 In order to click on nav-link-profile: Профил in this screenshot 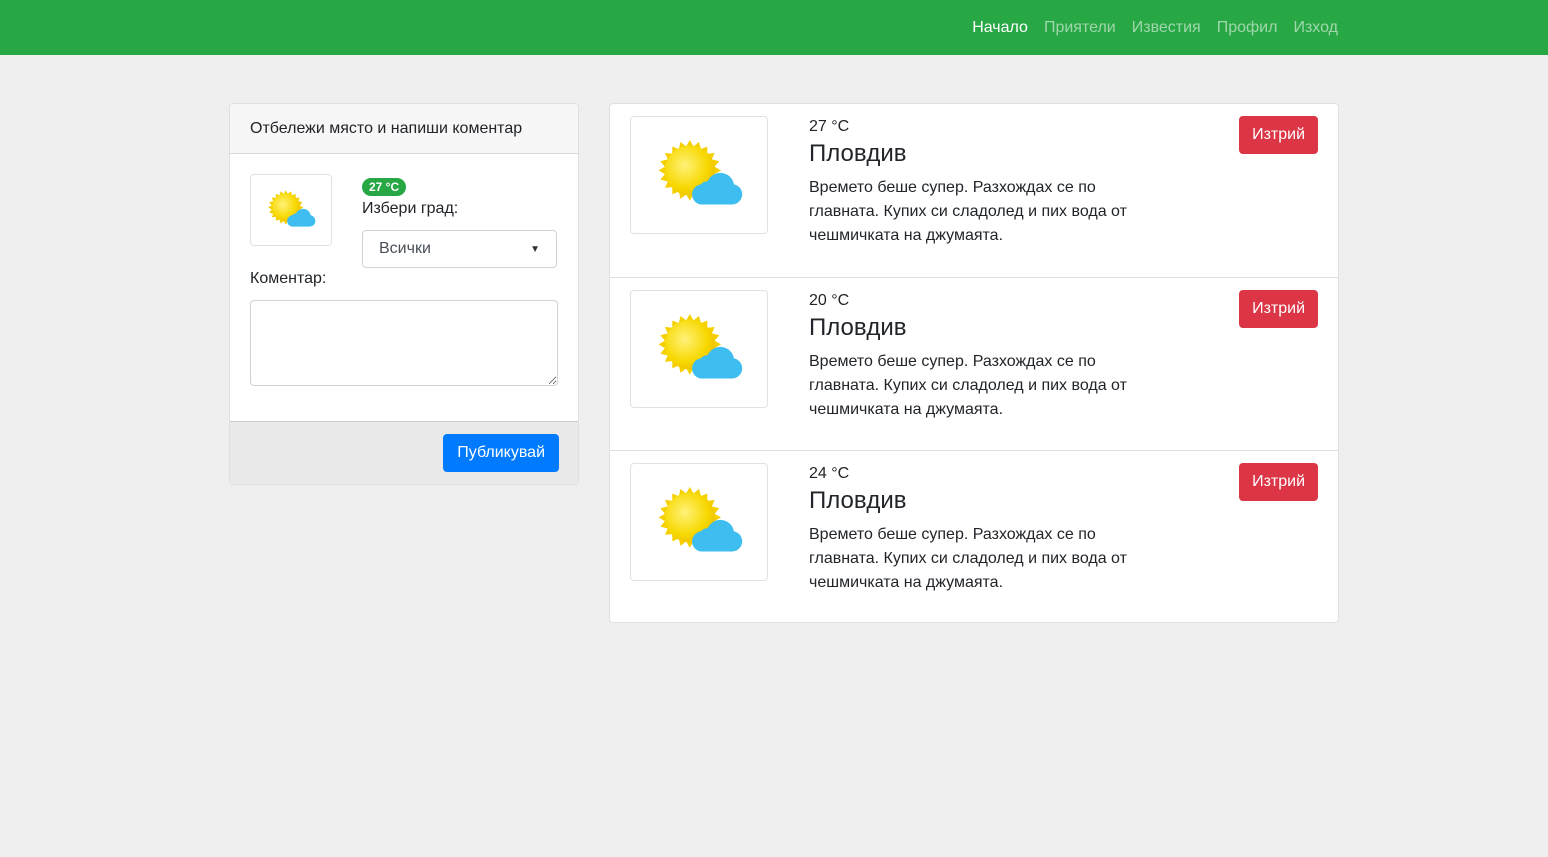, I will do `click(1247, 28)`.